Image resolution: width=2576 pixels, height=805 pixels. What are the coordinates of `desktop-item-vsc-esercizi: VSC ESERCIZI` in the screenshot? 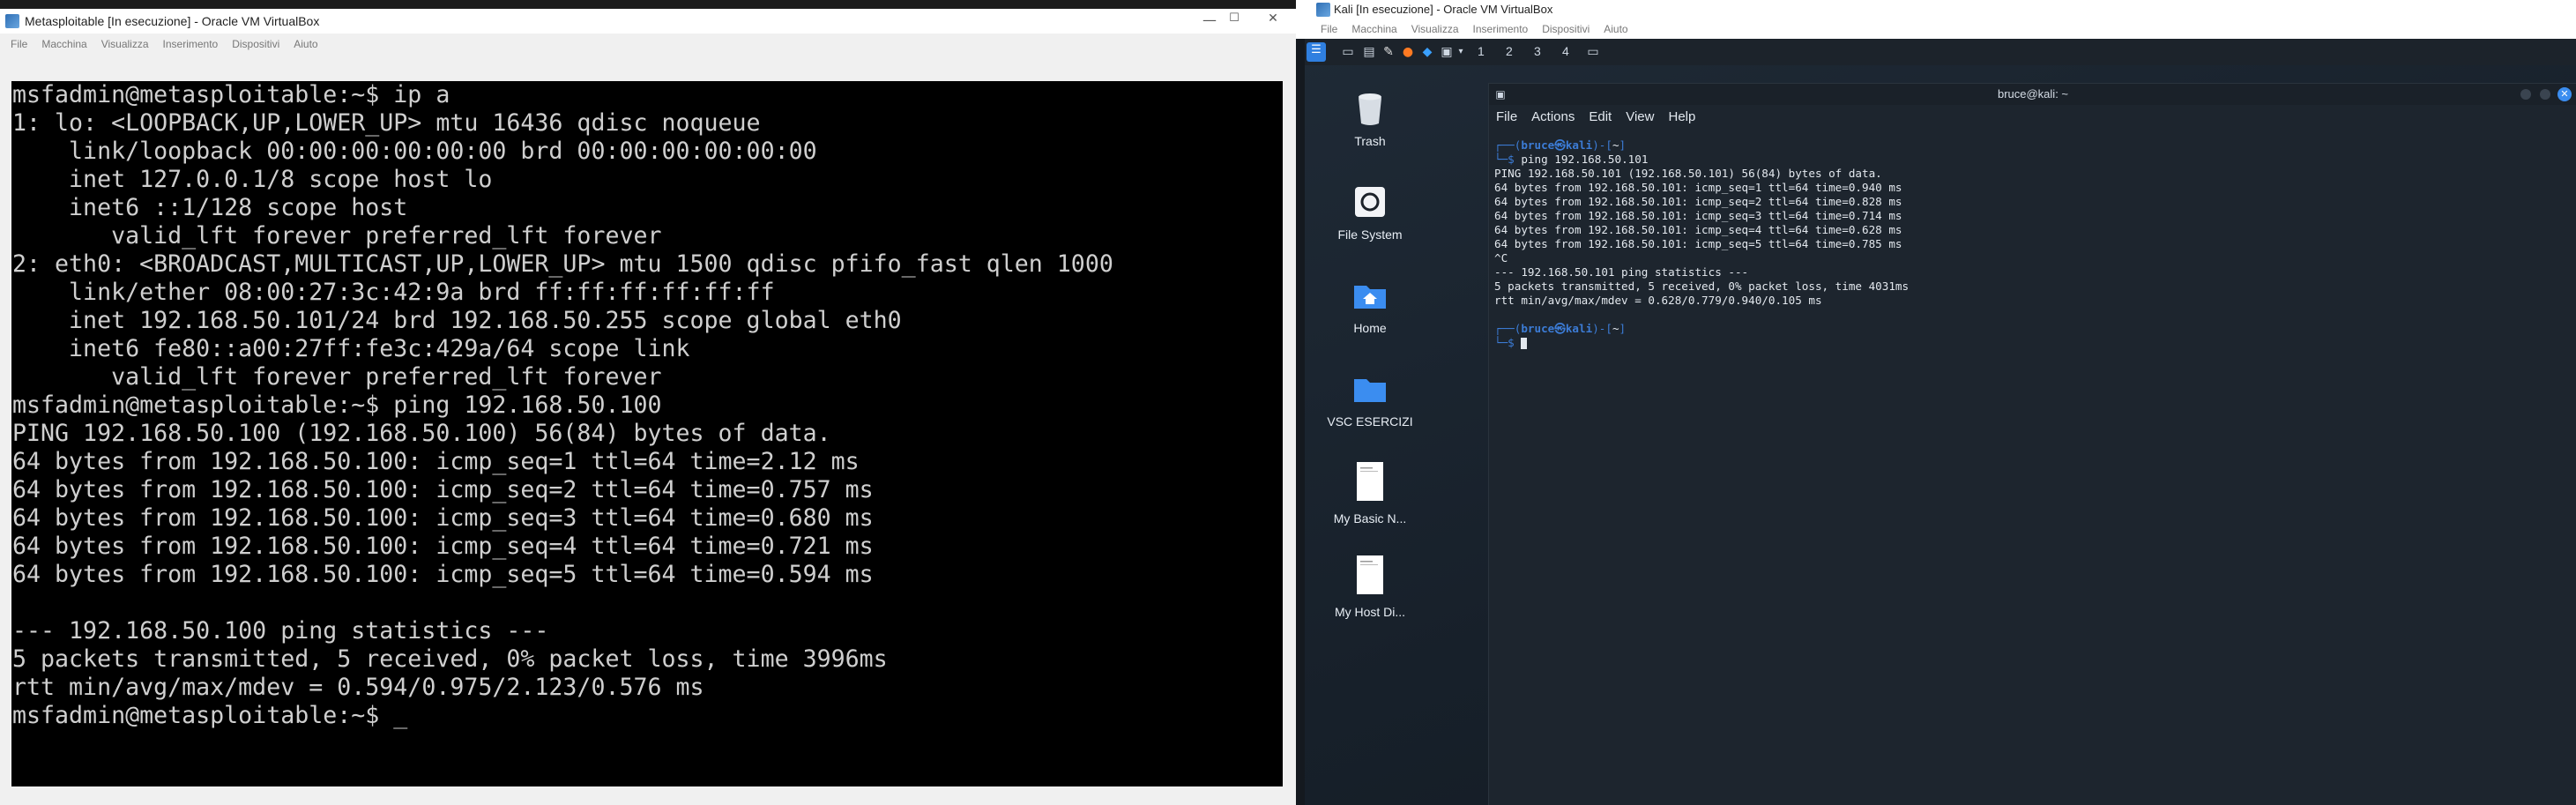 It's located at (1370, 399).